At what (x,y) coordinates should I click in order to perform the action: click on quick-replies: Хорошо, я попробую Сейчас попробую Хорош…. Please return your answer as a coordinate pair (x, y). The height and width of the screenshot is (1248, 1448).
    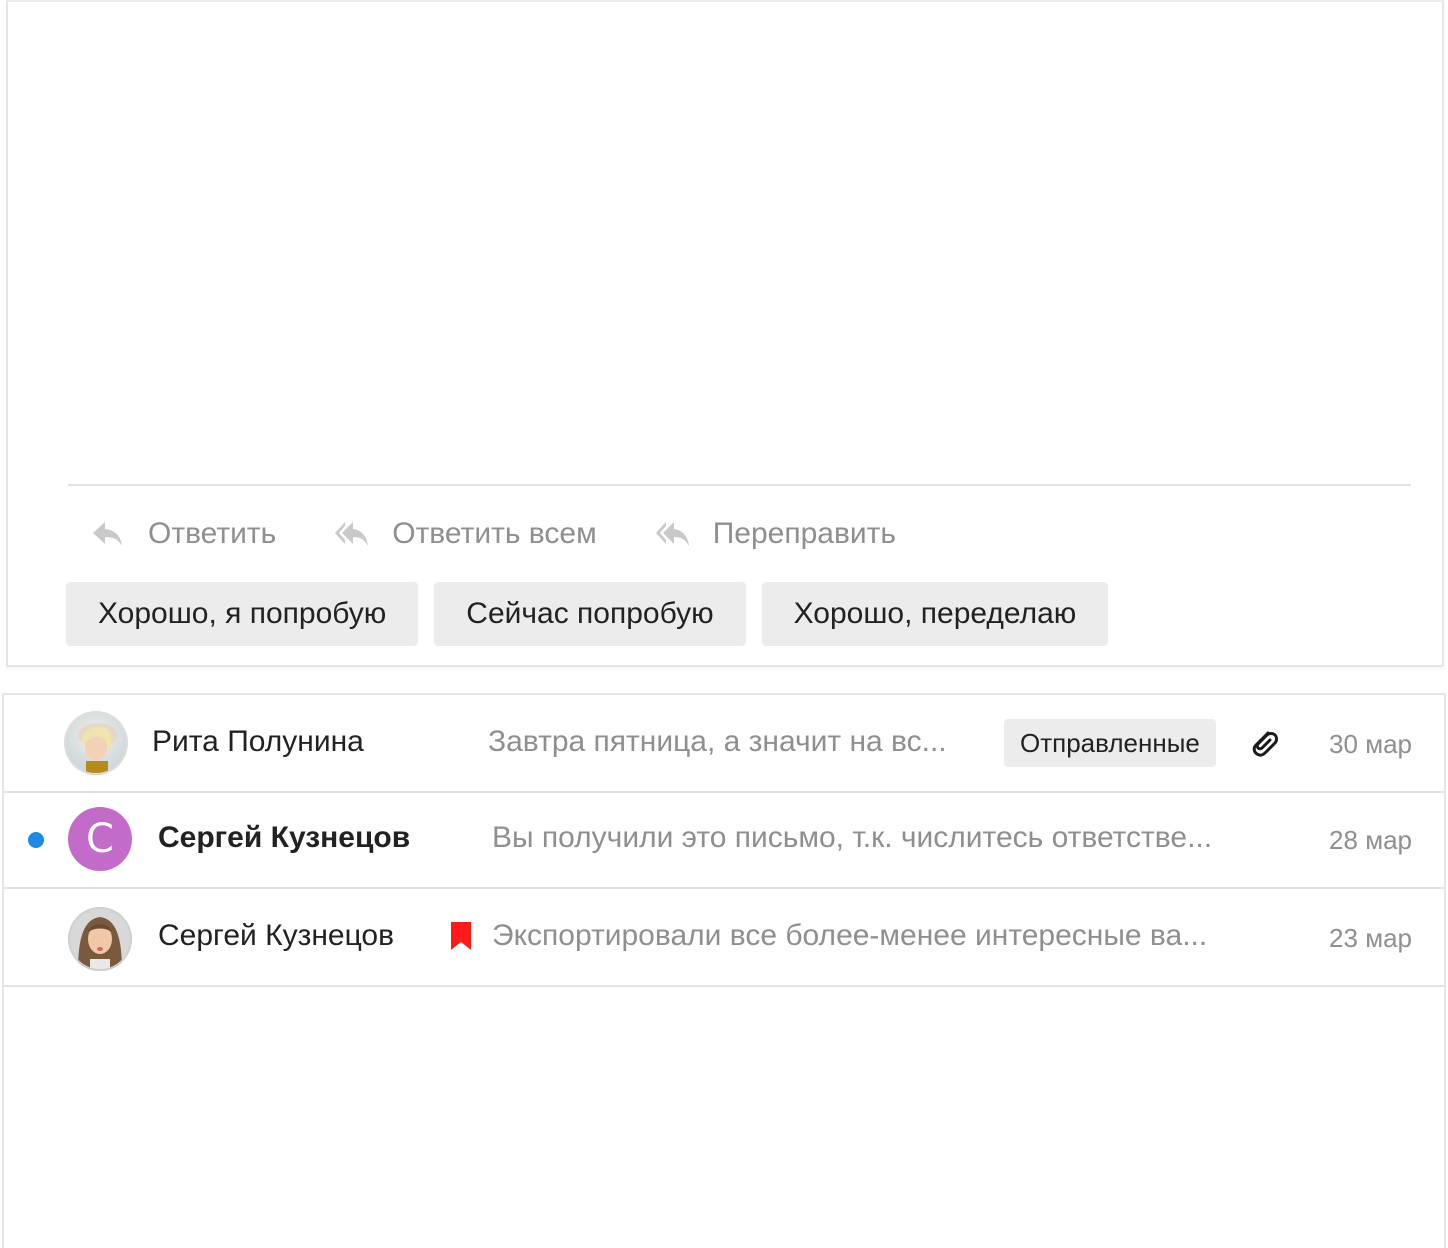
    Looking at the image, I should click on (595, 614).